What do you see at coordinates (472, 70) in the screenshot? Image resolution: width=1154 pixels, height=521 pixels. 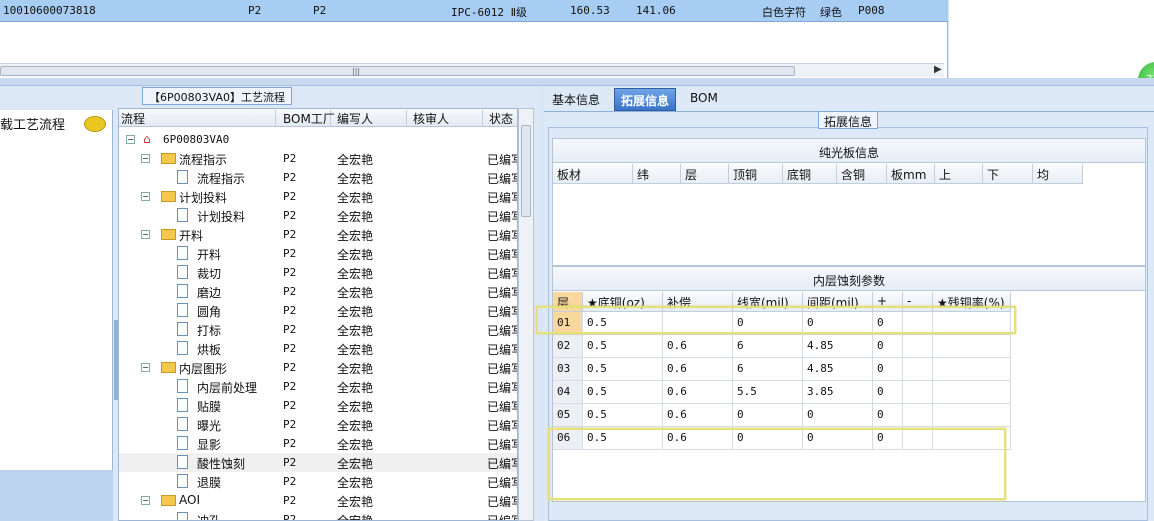 I see `horizontal-scrollbar: ||| ▶` at bounding box center [472, 70].